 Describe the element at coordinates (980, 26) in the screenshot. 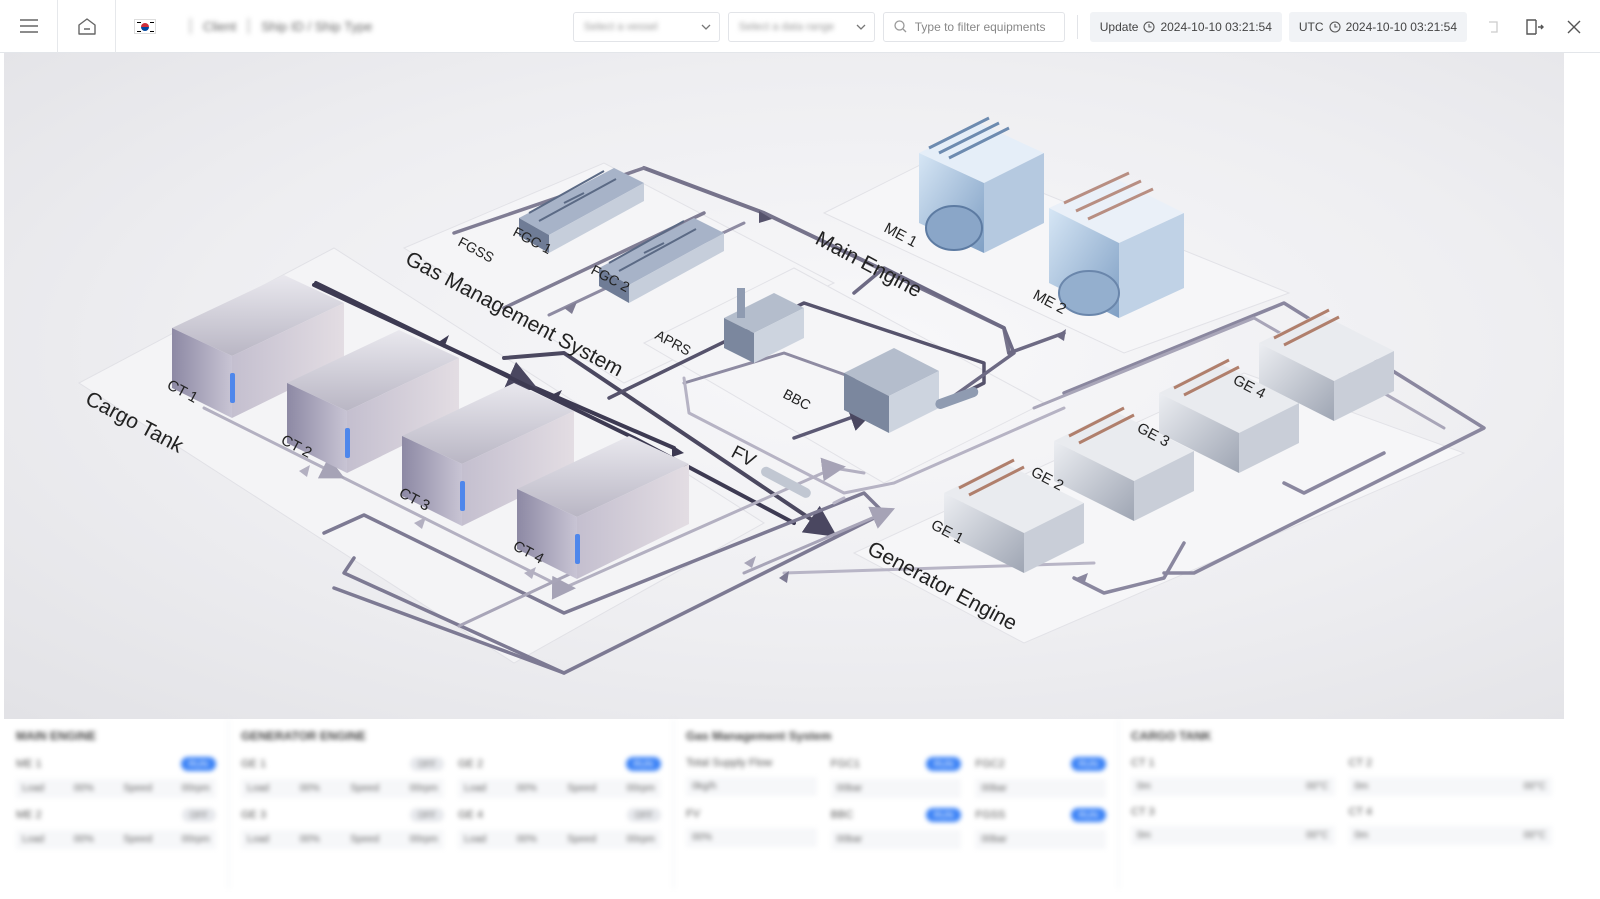

I see `filter-placeholder: Type to filter equipments` at that location.